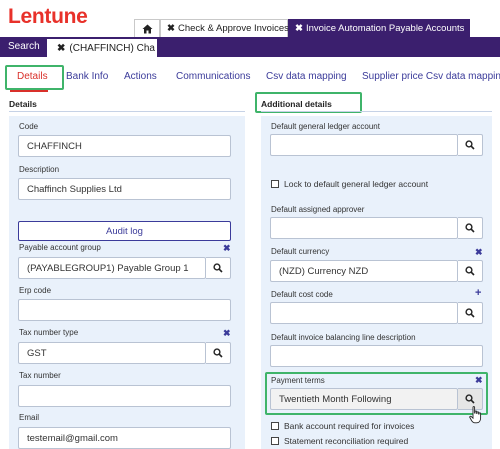 The height and width of the screenshot is (449, 500). I want to click on default-approver-input, so click(364, 228).